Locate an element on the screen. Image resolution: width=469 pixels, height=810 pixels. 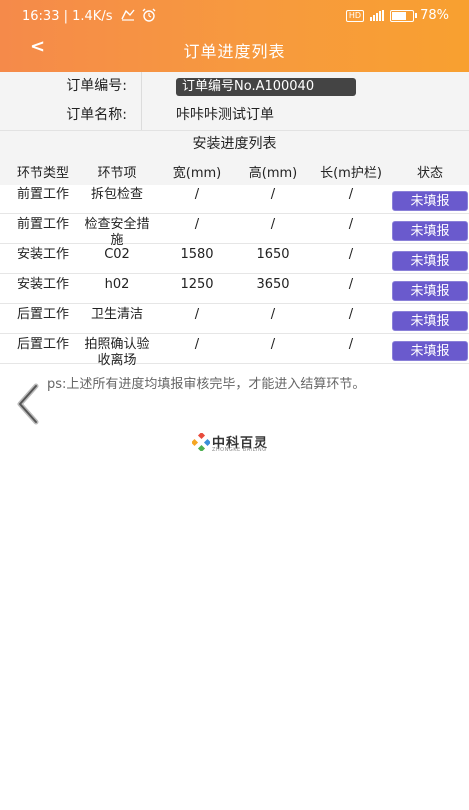
notification-icon is located at coordinates (128, 16).